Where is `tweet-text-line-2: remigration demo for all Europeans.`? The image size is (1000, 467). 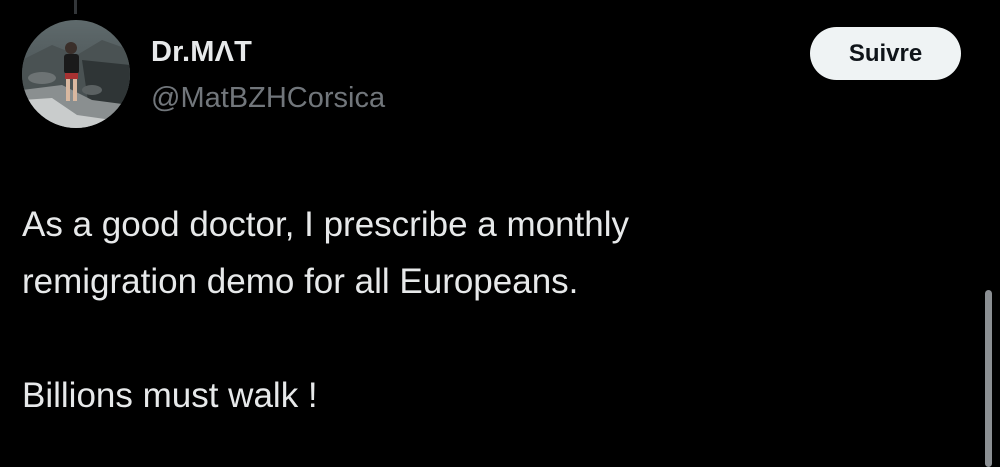
tweet-text-line-2: remigration demo for all Europeans. is located at coordinates (300, 281).